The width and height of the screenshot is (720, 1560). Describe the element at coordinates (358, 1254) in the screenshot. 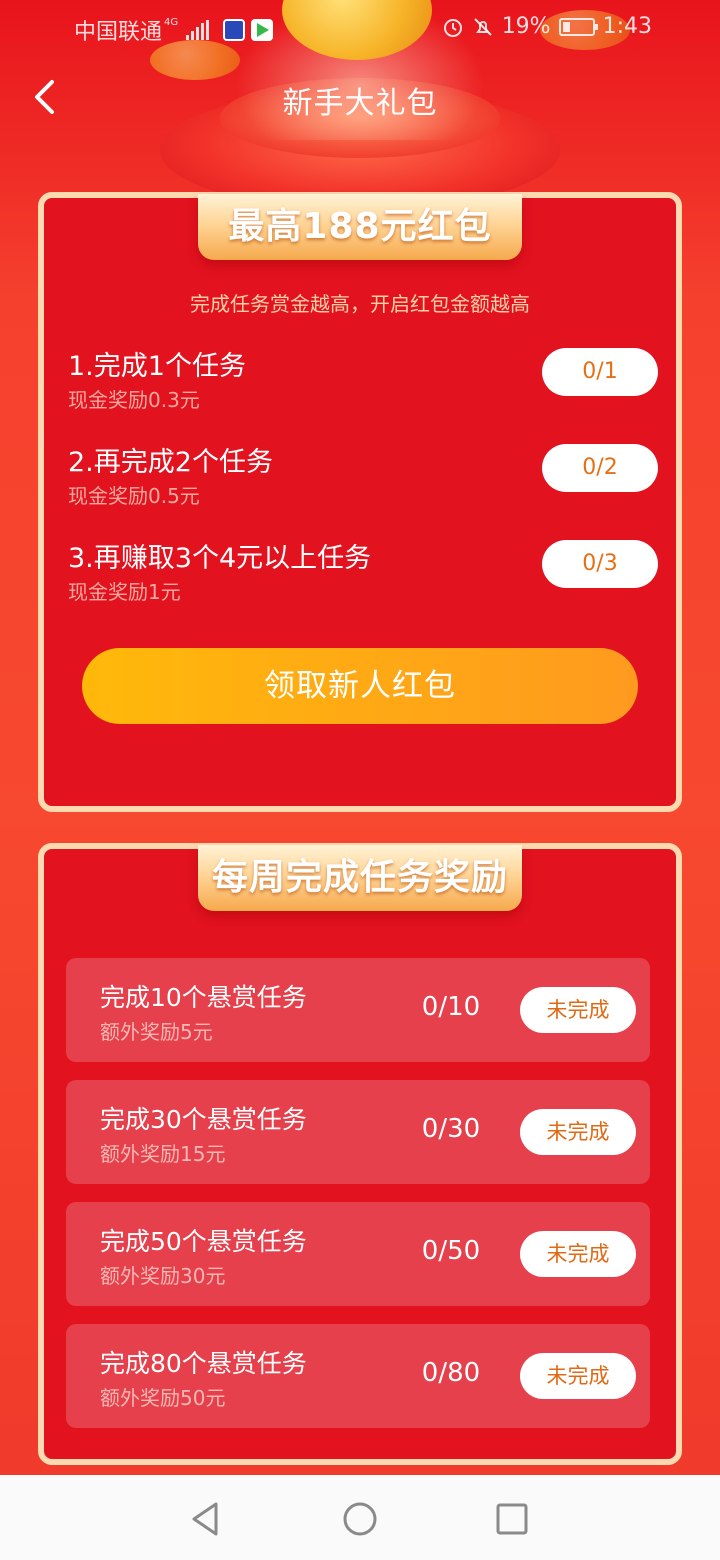

I see `weekly-task-row: 完成50个悬赏任务 额外奖励30元 0/50 未完成` at that location.